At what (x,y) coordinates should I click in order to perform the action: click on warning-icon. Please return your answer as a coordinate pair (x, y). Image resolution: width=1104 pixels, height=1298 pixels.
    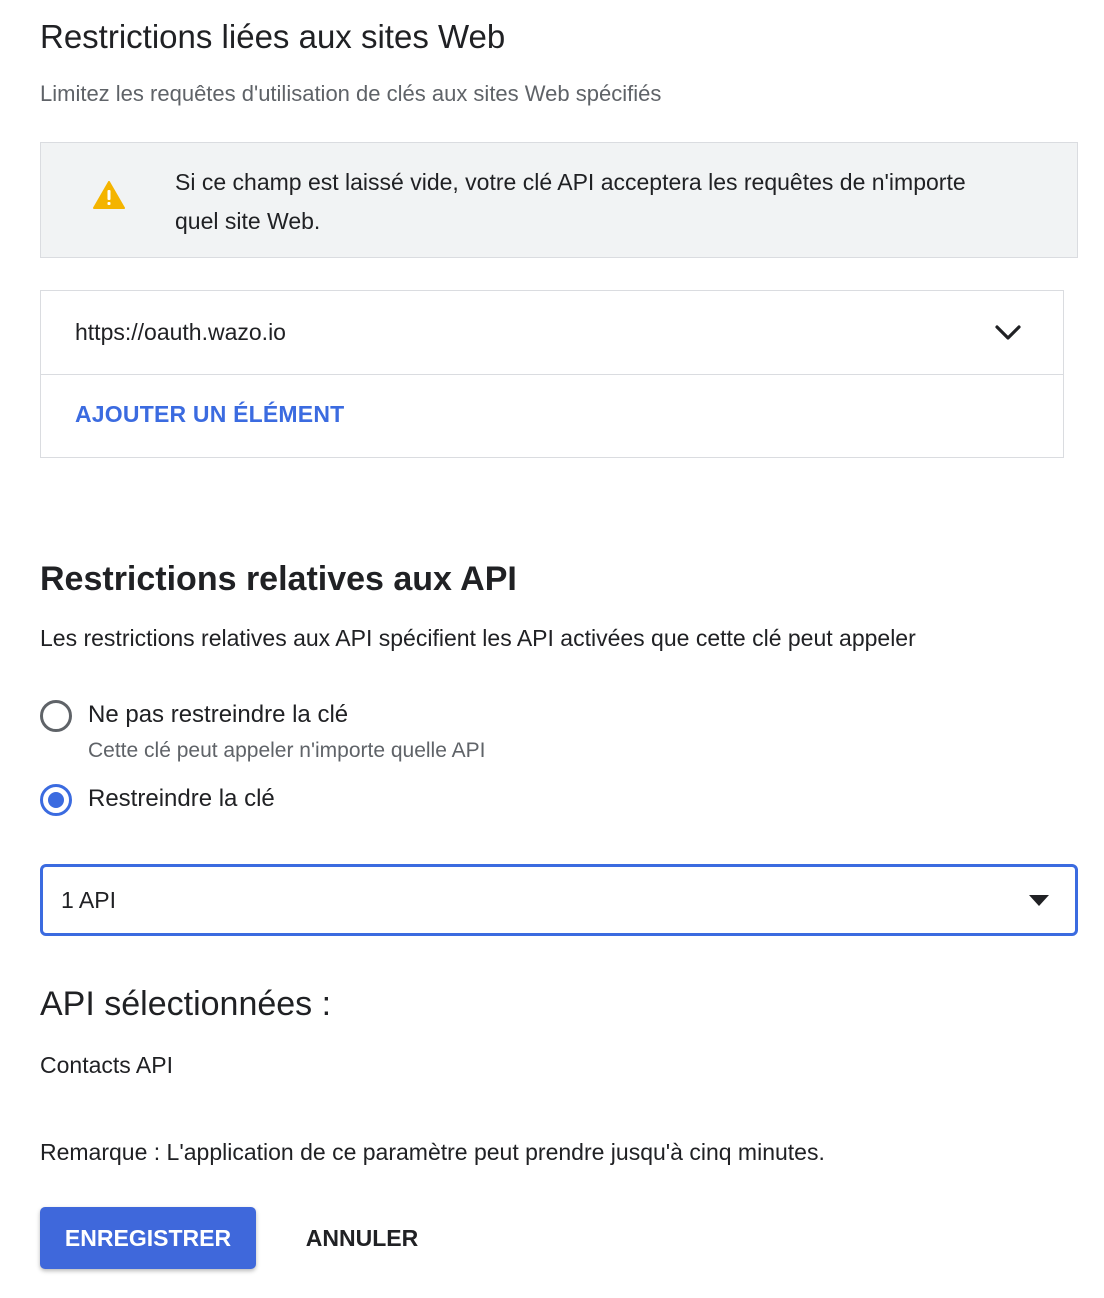
    Looking at the image, I should click on (109, 195).